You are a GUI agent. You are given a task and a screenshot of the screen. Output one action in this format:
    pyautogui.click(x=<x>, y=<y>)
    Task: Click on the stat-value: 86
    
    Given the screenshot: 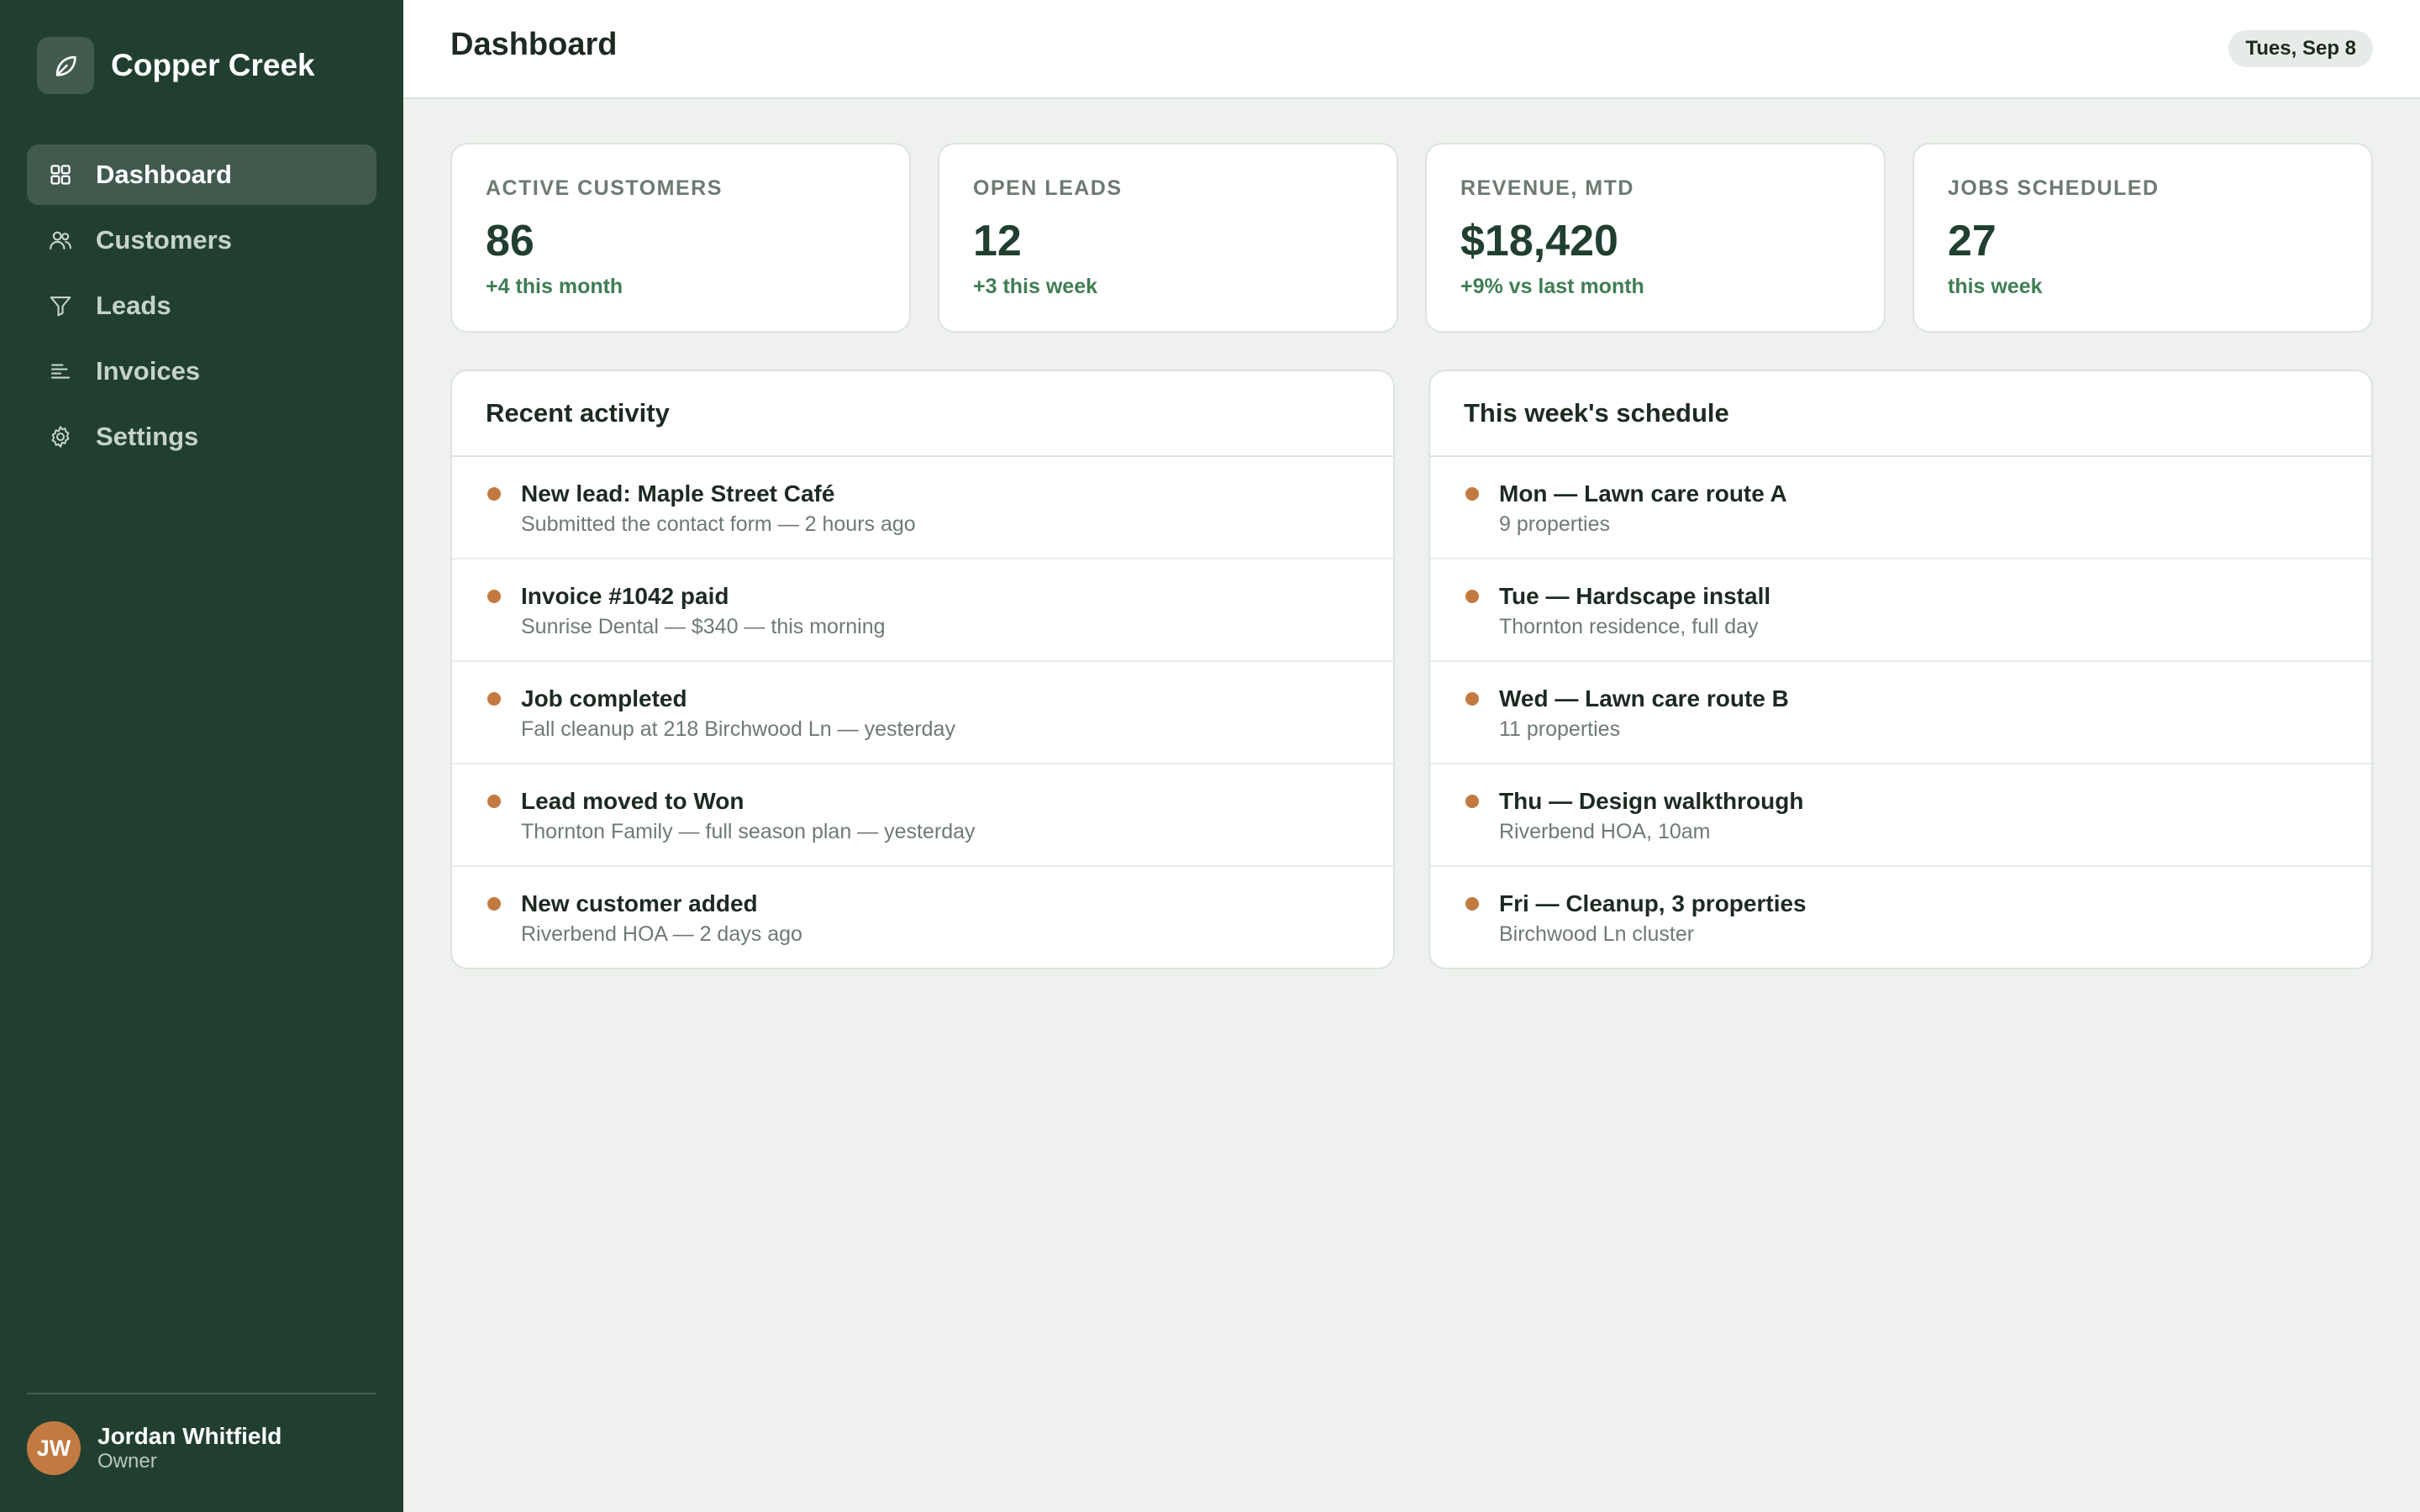 What is the action you would take?
    pyautogui.click(x=510, y=241)
    